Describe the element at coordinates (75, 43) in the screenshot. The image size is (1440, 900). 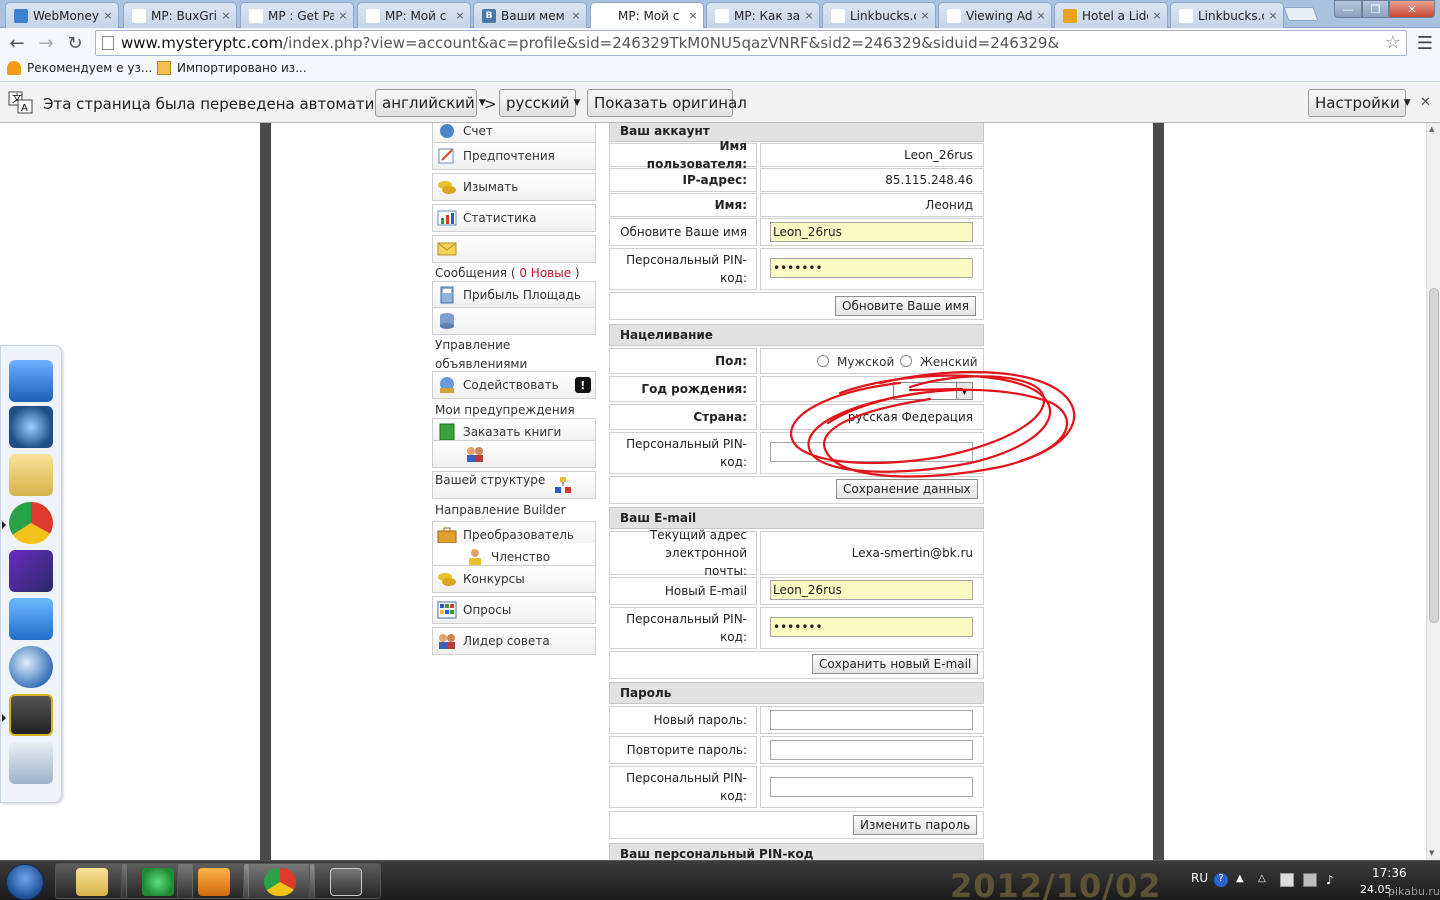
I see `reload-icon: ↻` at that location.